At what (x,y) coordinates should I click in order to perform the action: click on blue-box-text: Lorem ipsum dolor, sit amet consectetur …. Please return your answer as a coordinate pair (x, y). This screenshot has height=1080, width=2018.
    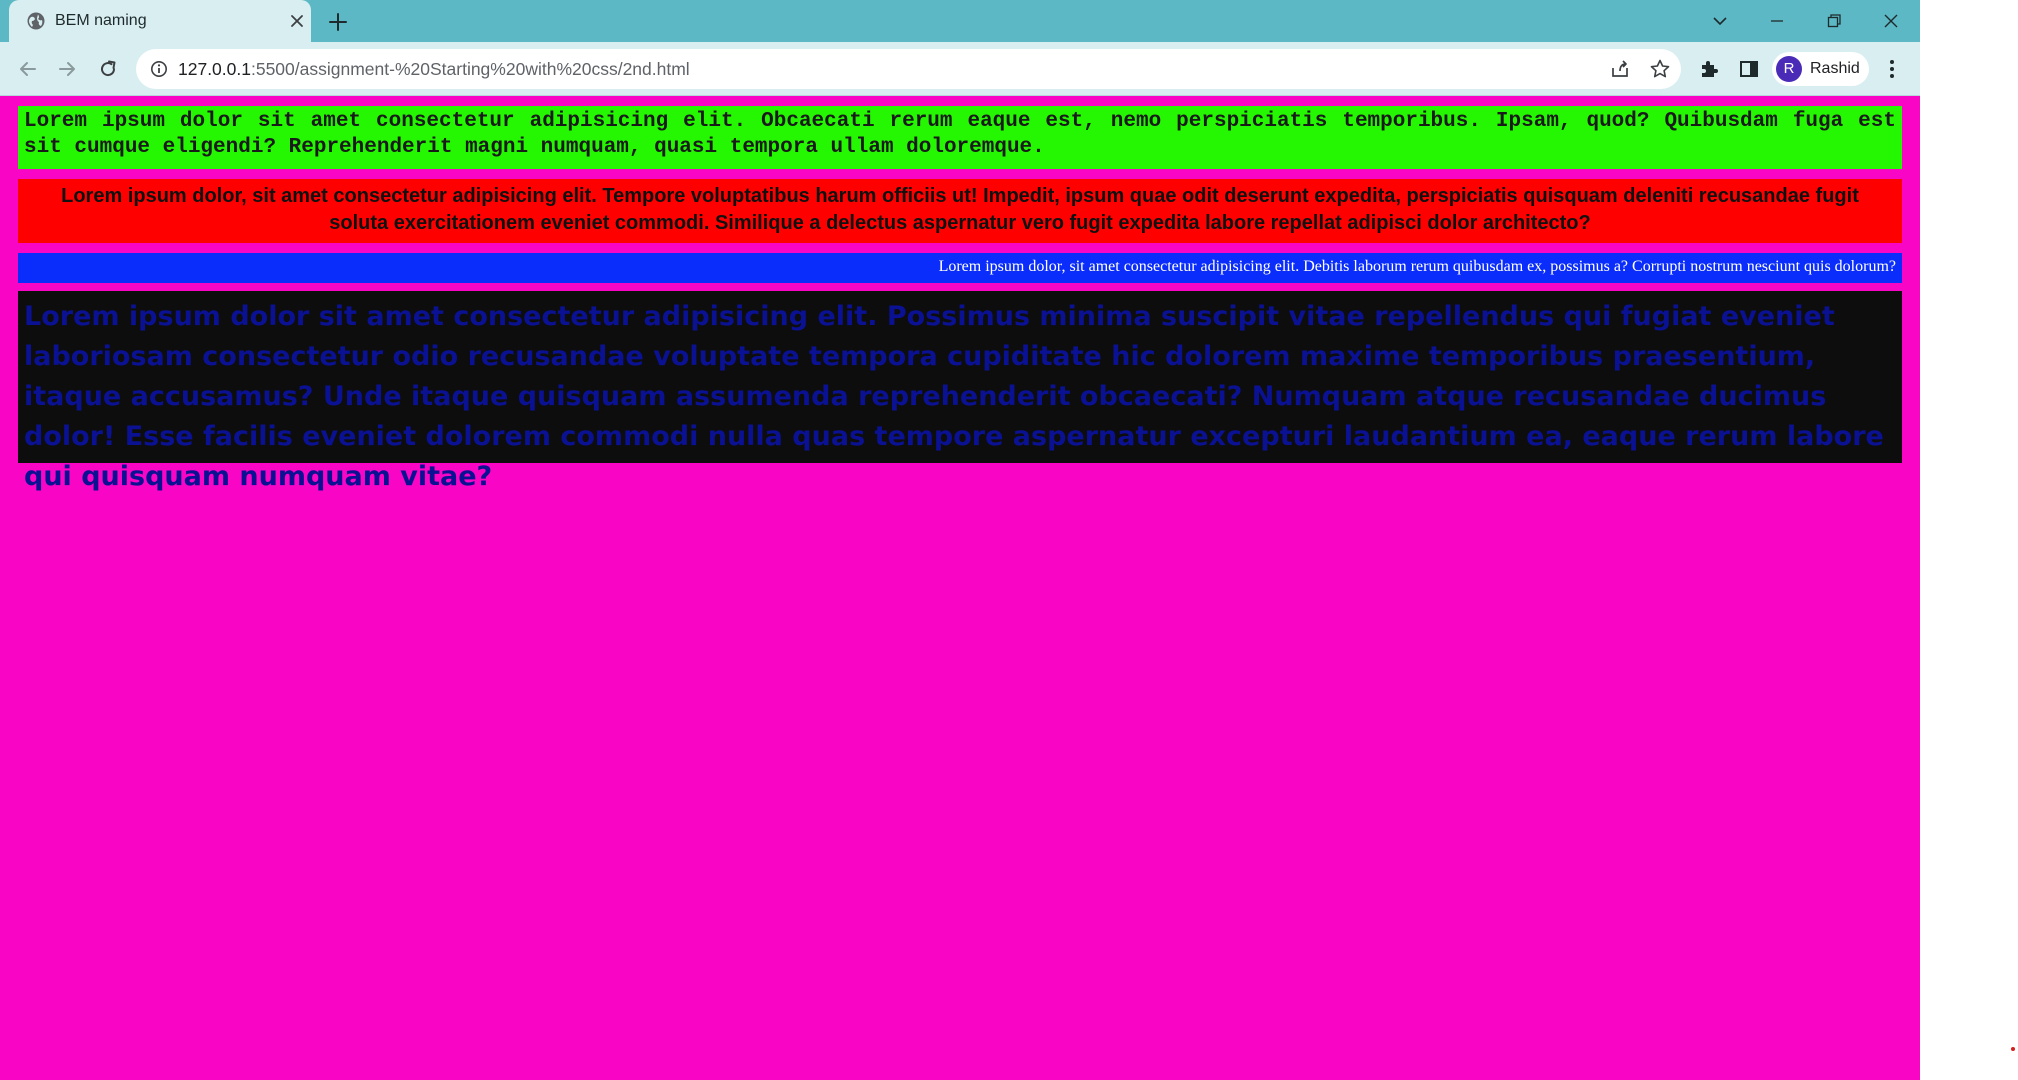
    Looking at the image, I should click on (1417, 266).